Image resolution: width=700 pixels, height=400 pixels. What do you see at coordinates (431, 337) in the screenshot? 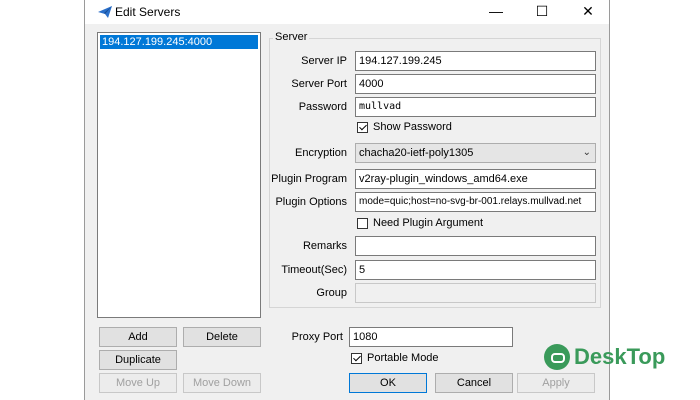
I see `proxy-port-input: 1080` at bounding box center [431, 337].